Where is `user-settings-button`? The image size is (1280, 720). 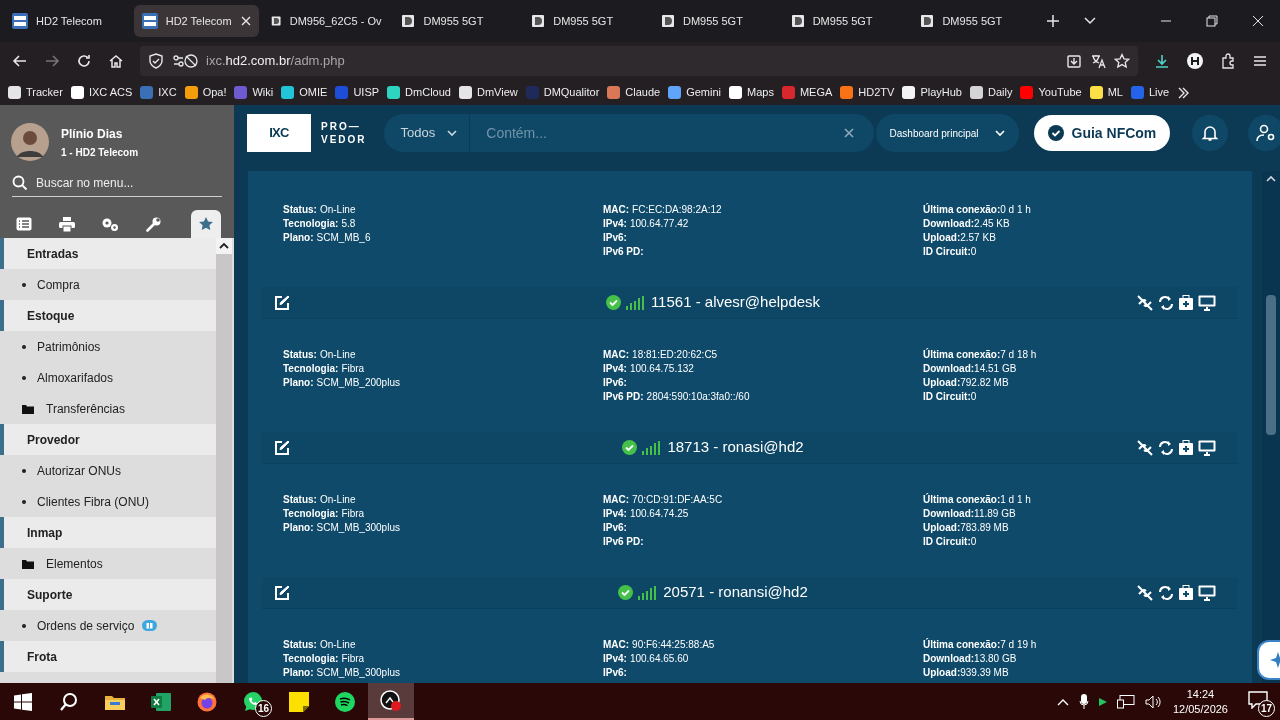 user-settings-button is located at coordinates (1264, 133).